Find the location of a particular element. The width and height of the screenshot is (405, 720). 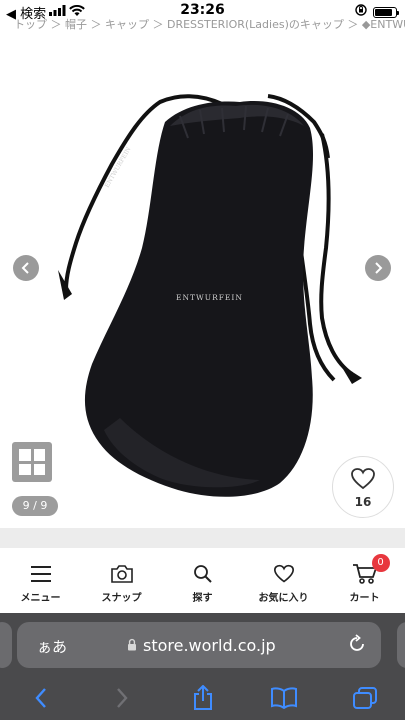

favorite-button: 16 is located at coordinates (363, 487).